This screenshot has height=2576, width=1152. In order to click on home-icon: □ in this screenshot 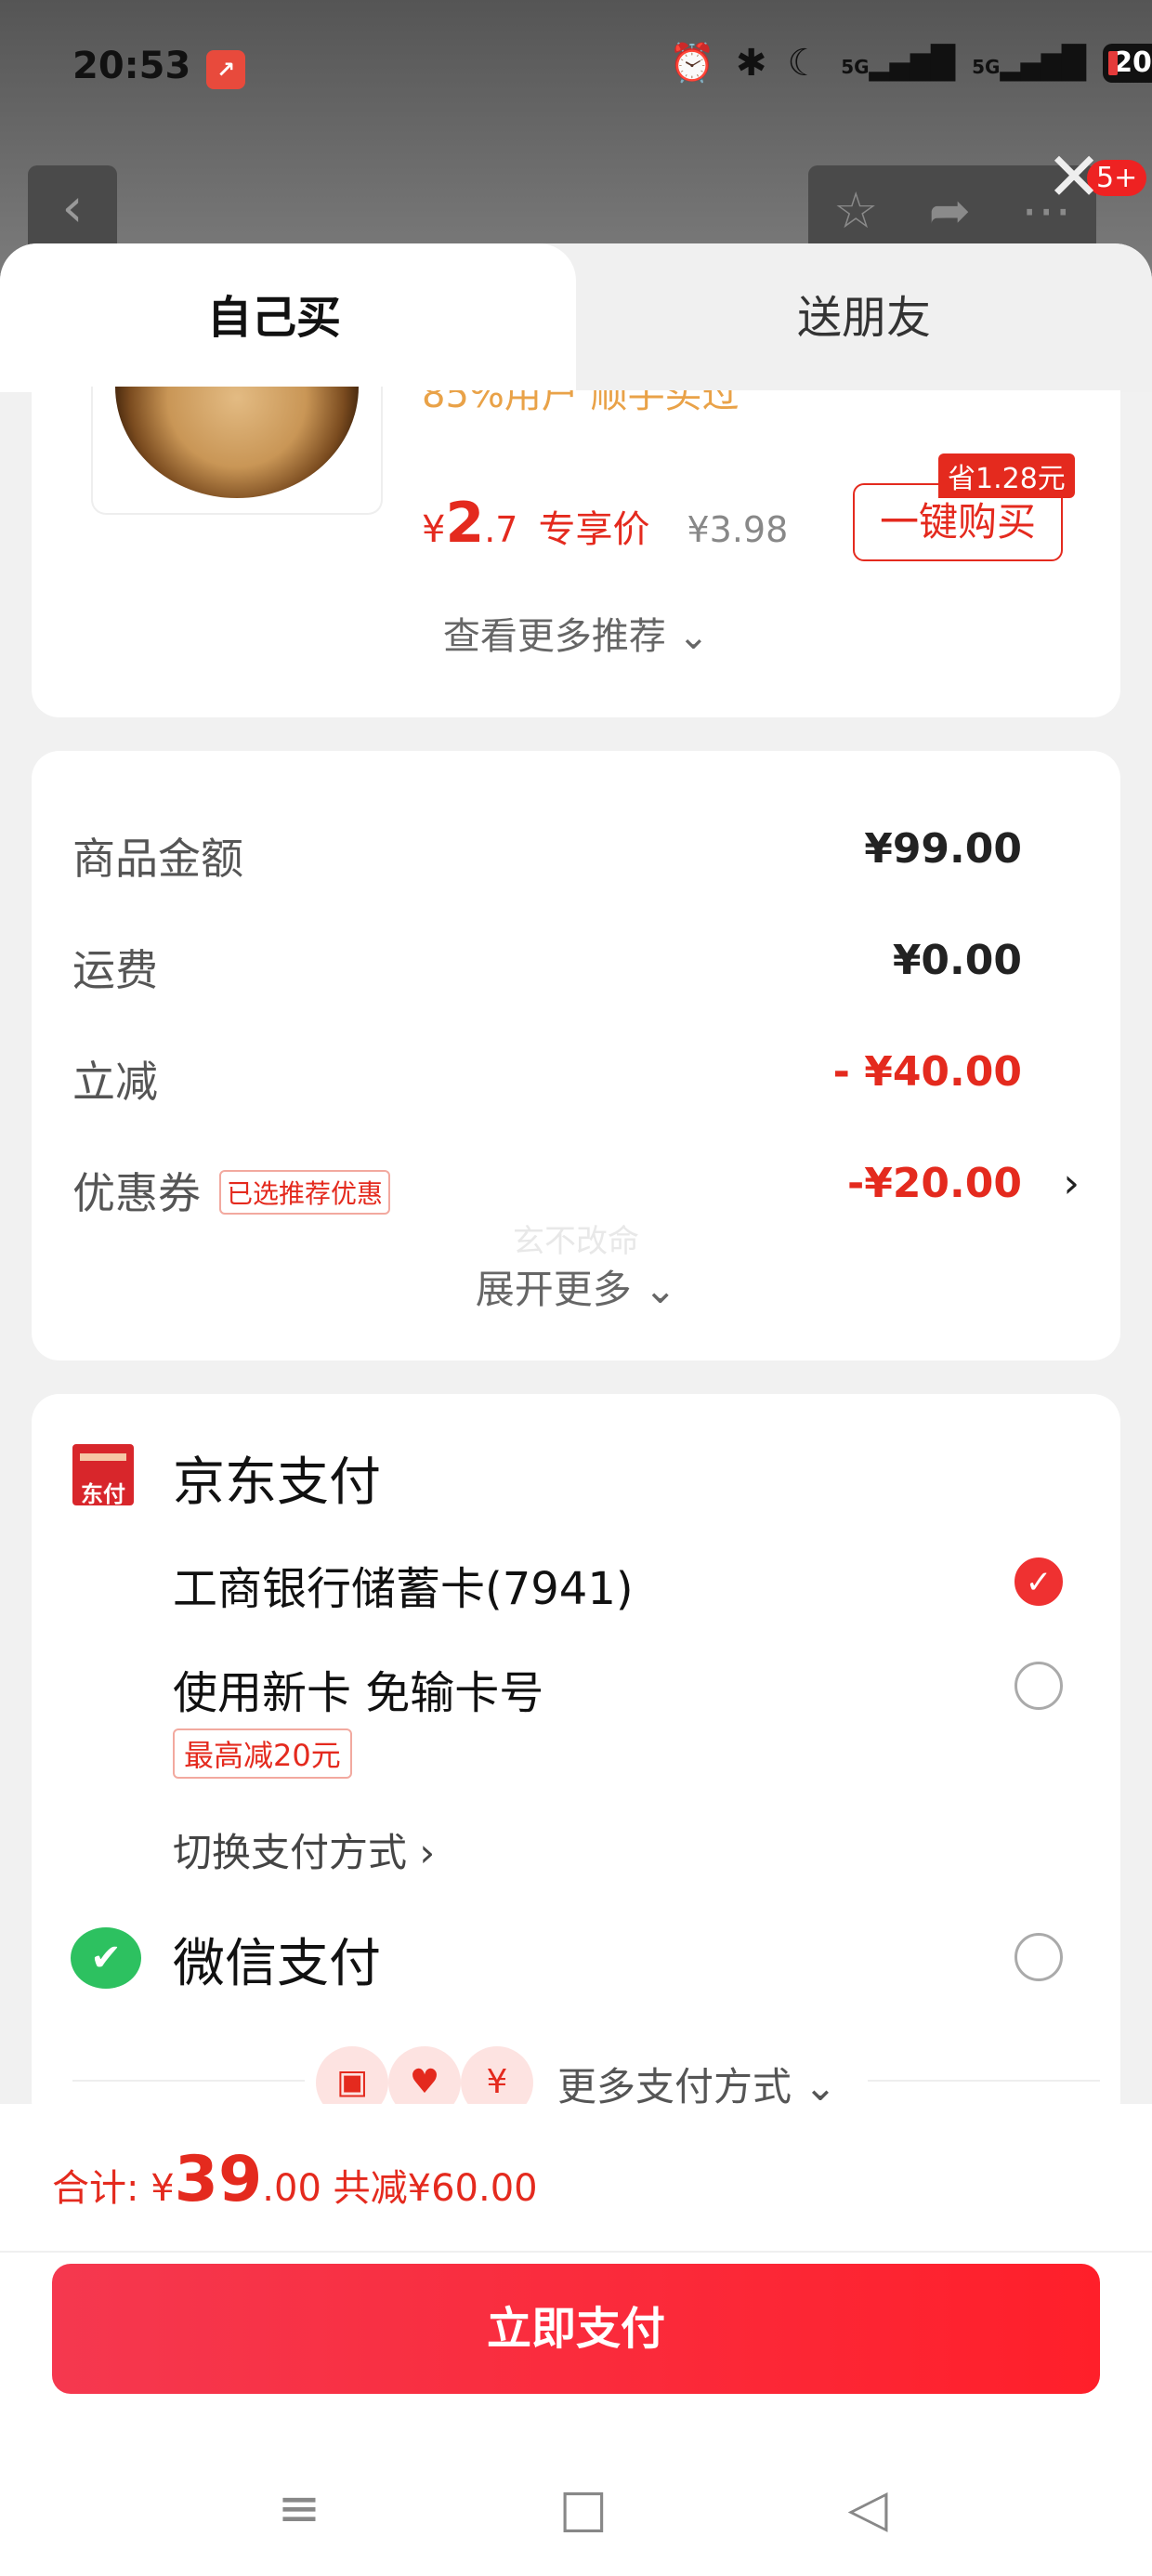, I will do `click(583, 2509)`.